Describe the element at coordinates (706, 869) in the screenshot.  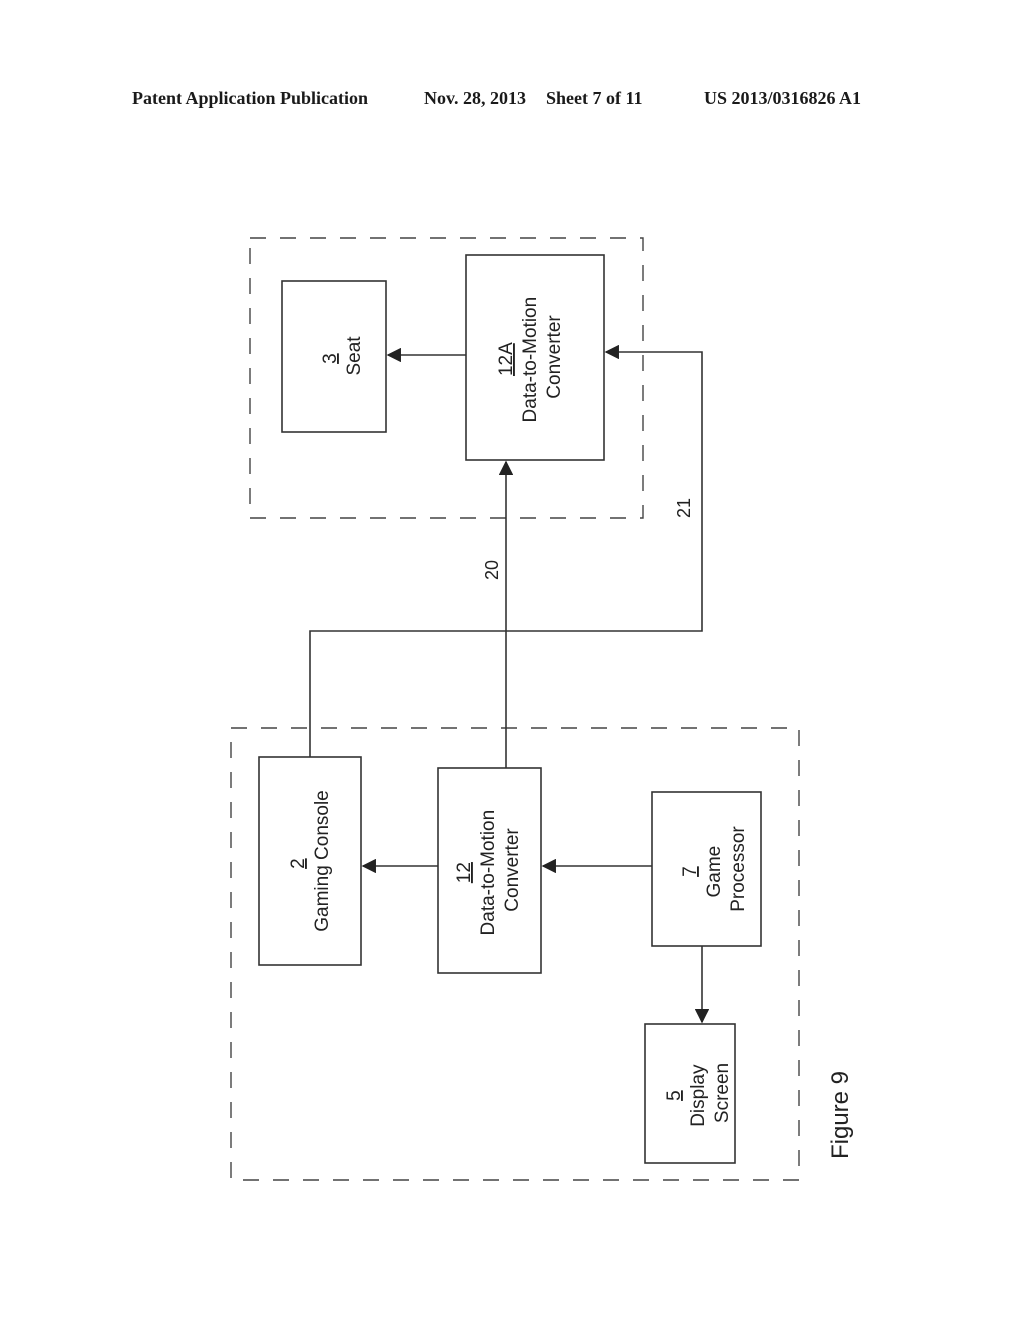
I see `game-processor-block: 7 Game Processor` at that location.